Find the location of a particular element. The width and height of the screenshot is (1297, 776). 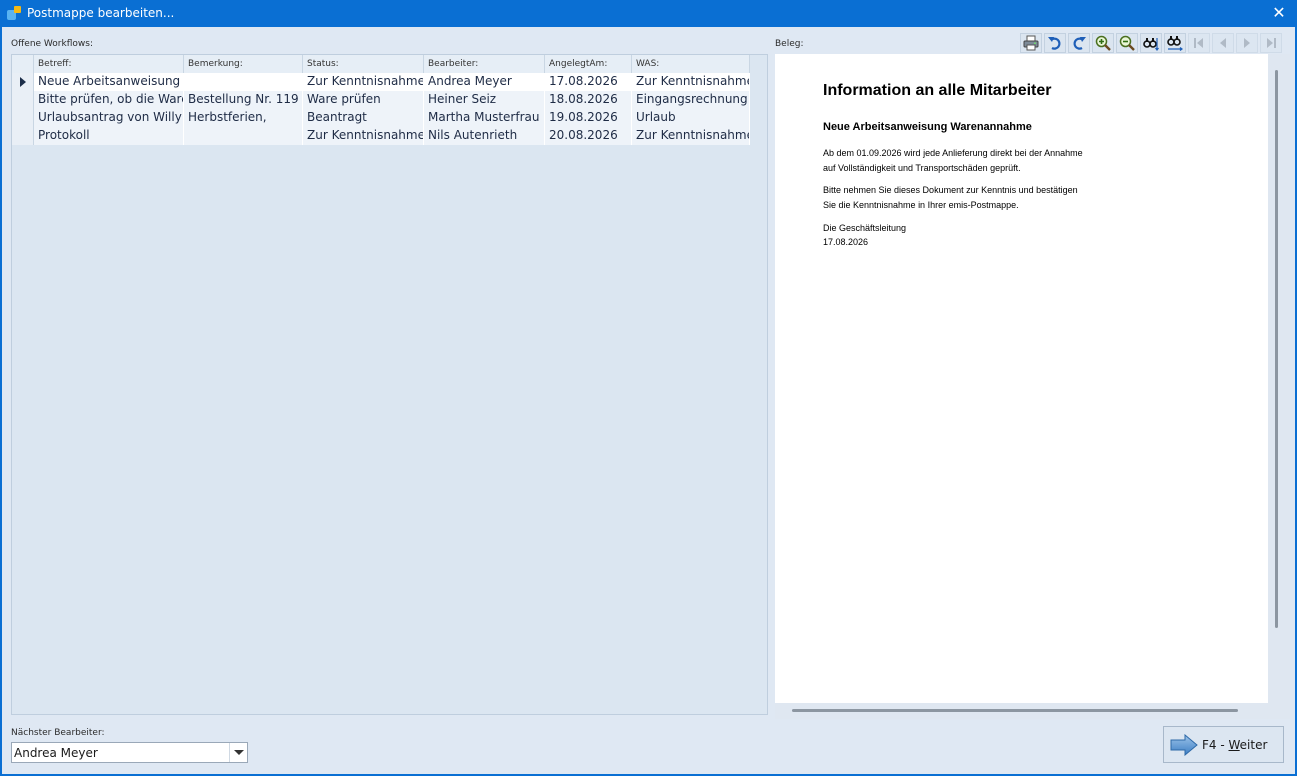

document-date: 17.08.2026 is located at coordinates (846, 242).